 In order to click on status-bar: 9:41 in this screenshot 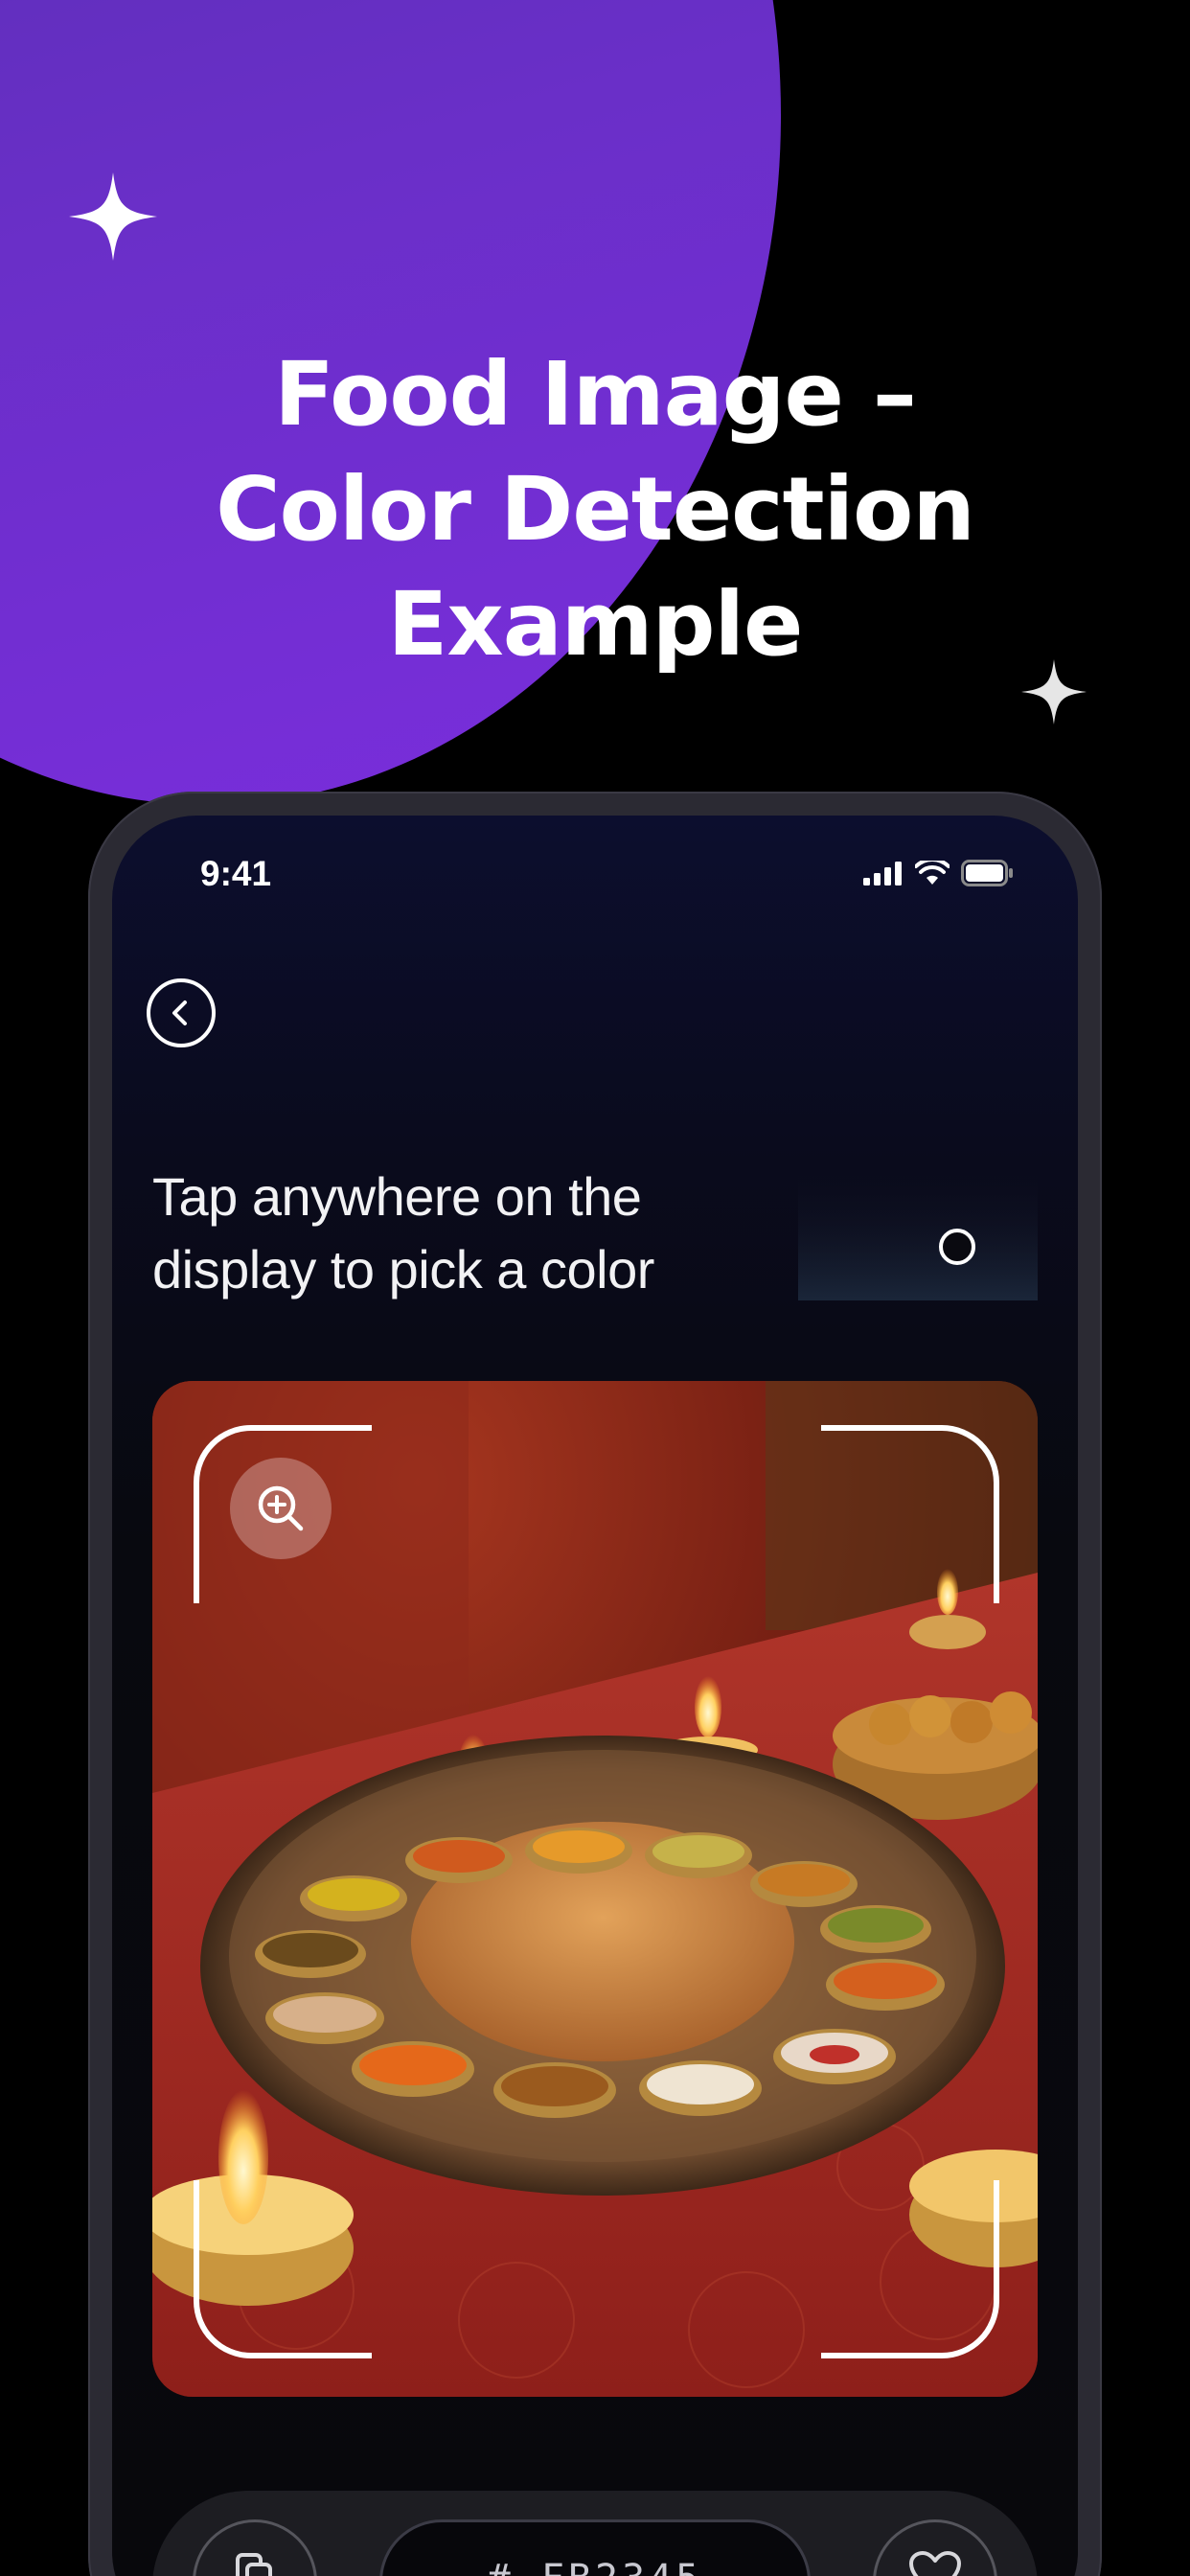, I will do `click(595, 874)`.